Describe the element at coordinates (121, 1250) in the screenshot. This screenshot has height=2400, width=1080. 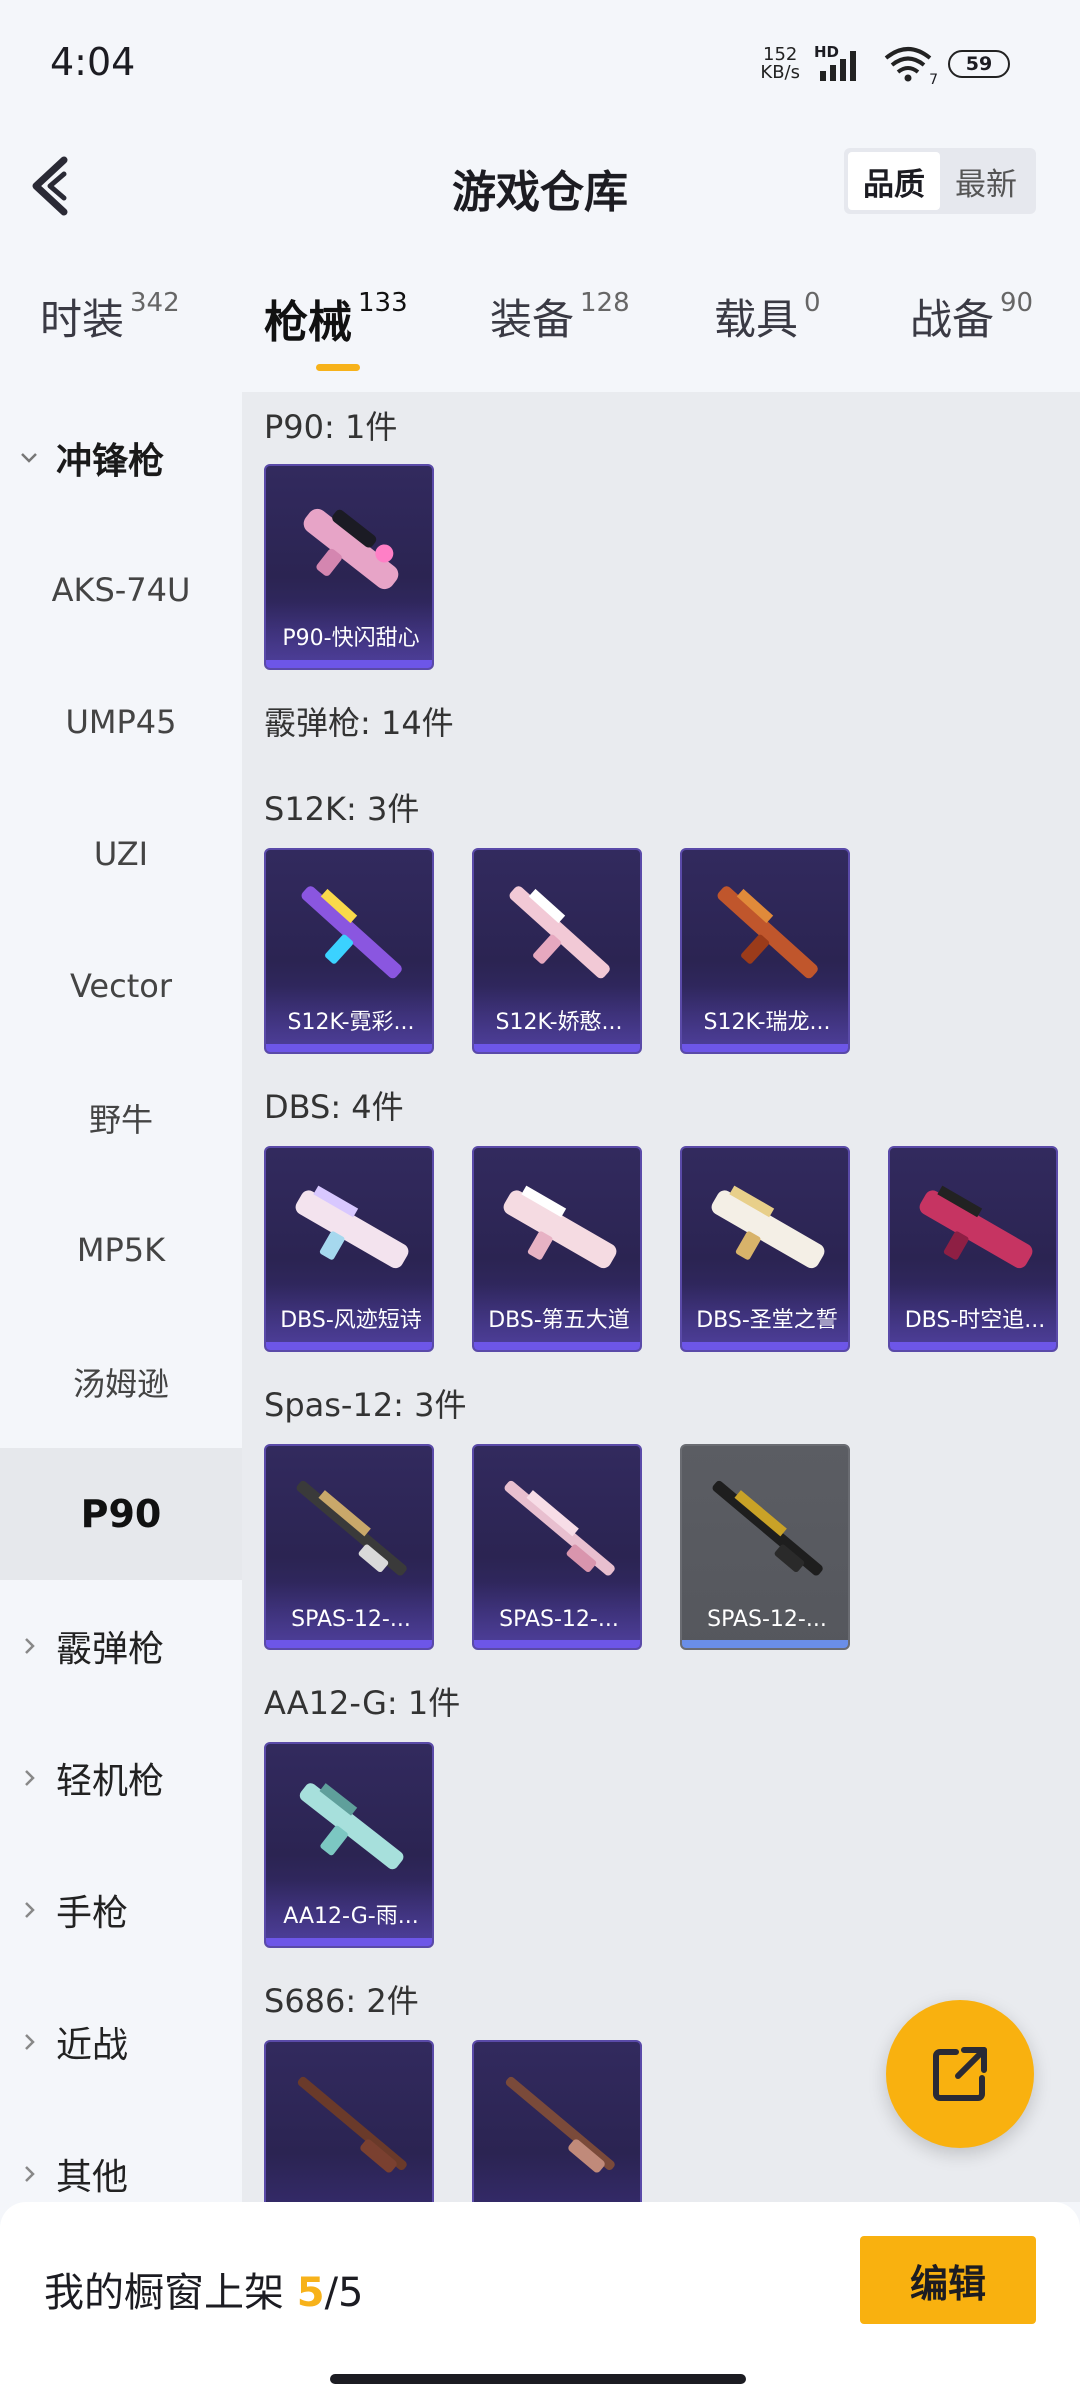
I see `sidebar-item-mp5k: MP5K` at that location.